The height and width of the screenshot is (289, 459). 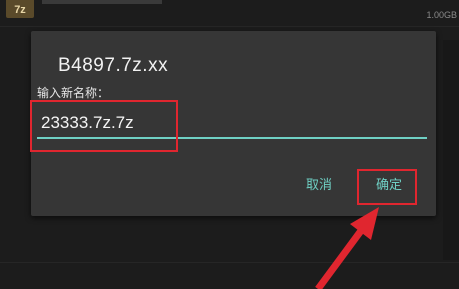 What do you see at coordinates (319, 185) in the screenshot?
I see `cancel-button: 取消` at bounding box center [319, 185].